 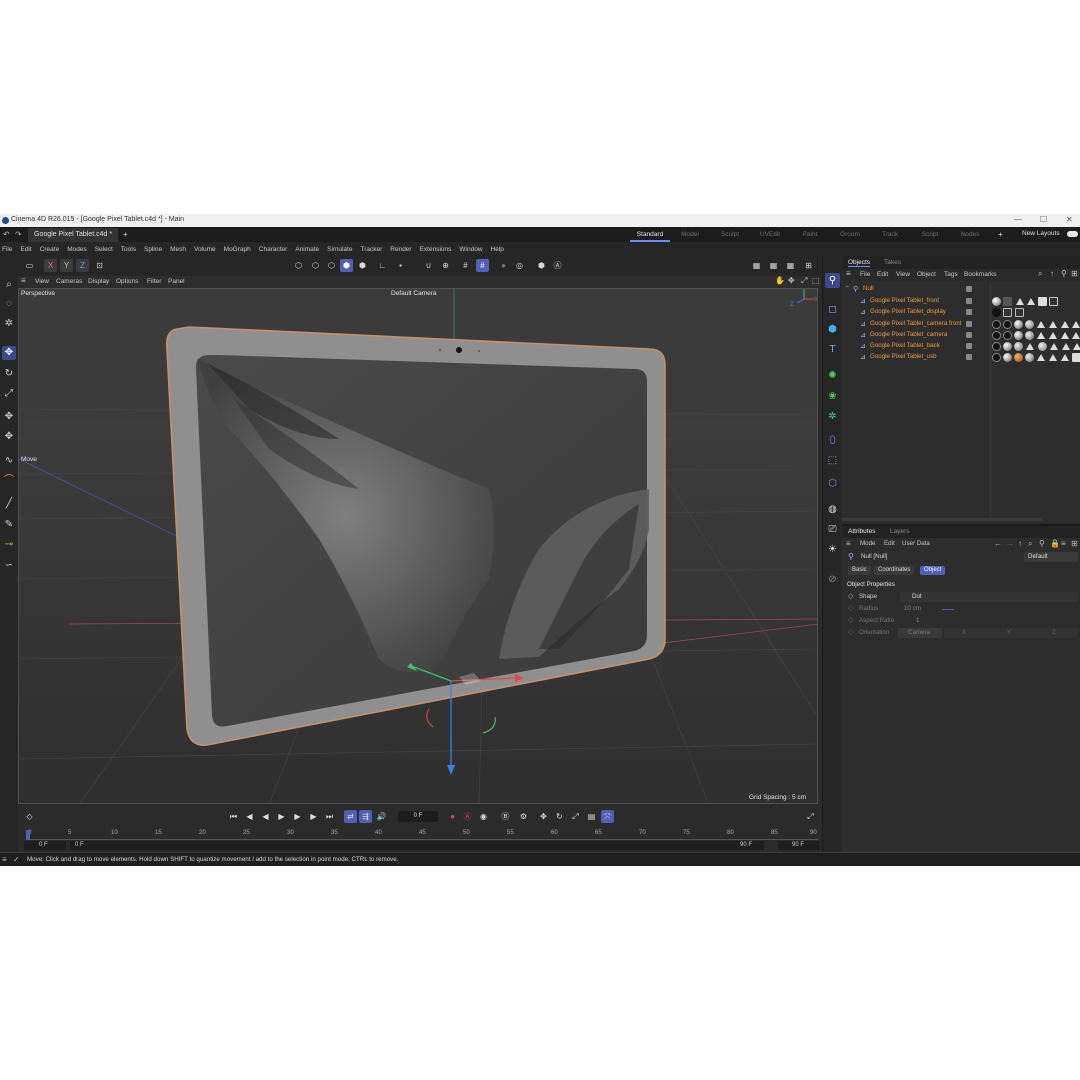 I want to click on object-name: Google Pixel Tablet_display, so click(x=908, y=311).